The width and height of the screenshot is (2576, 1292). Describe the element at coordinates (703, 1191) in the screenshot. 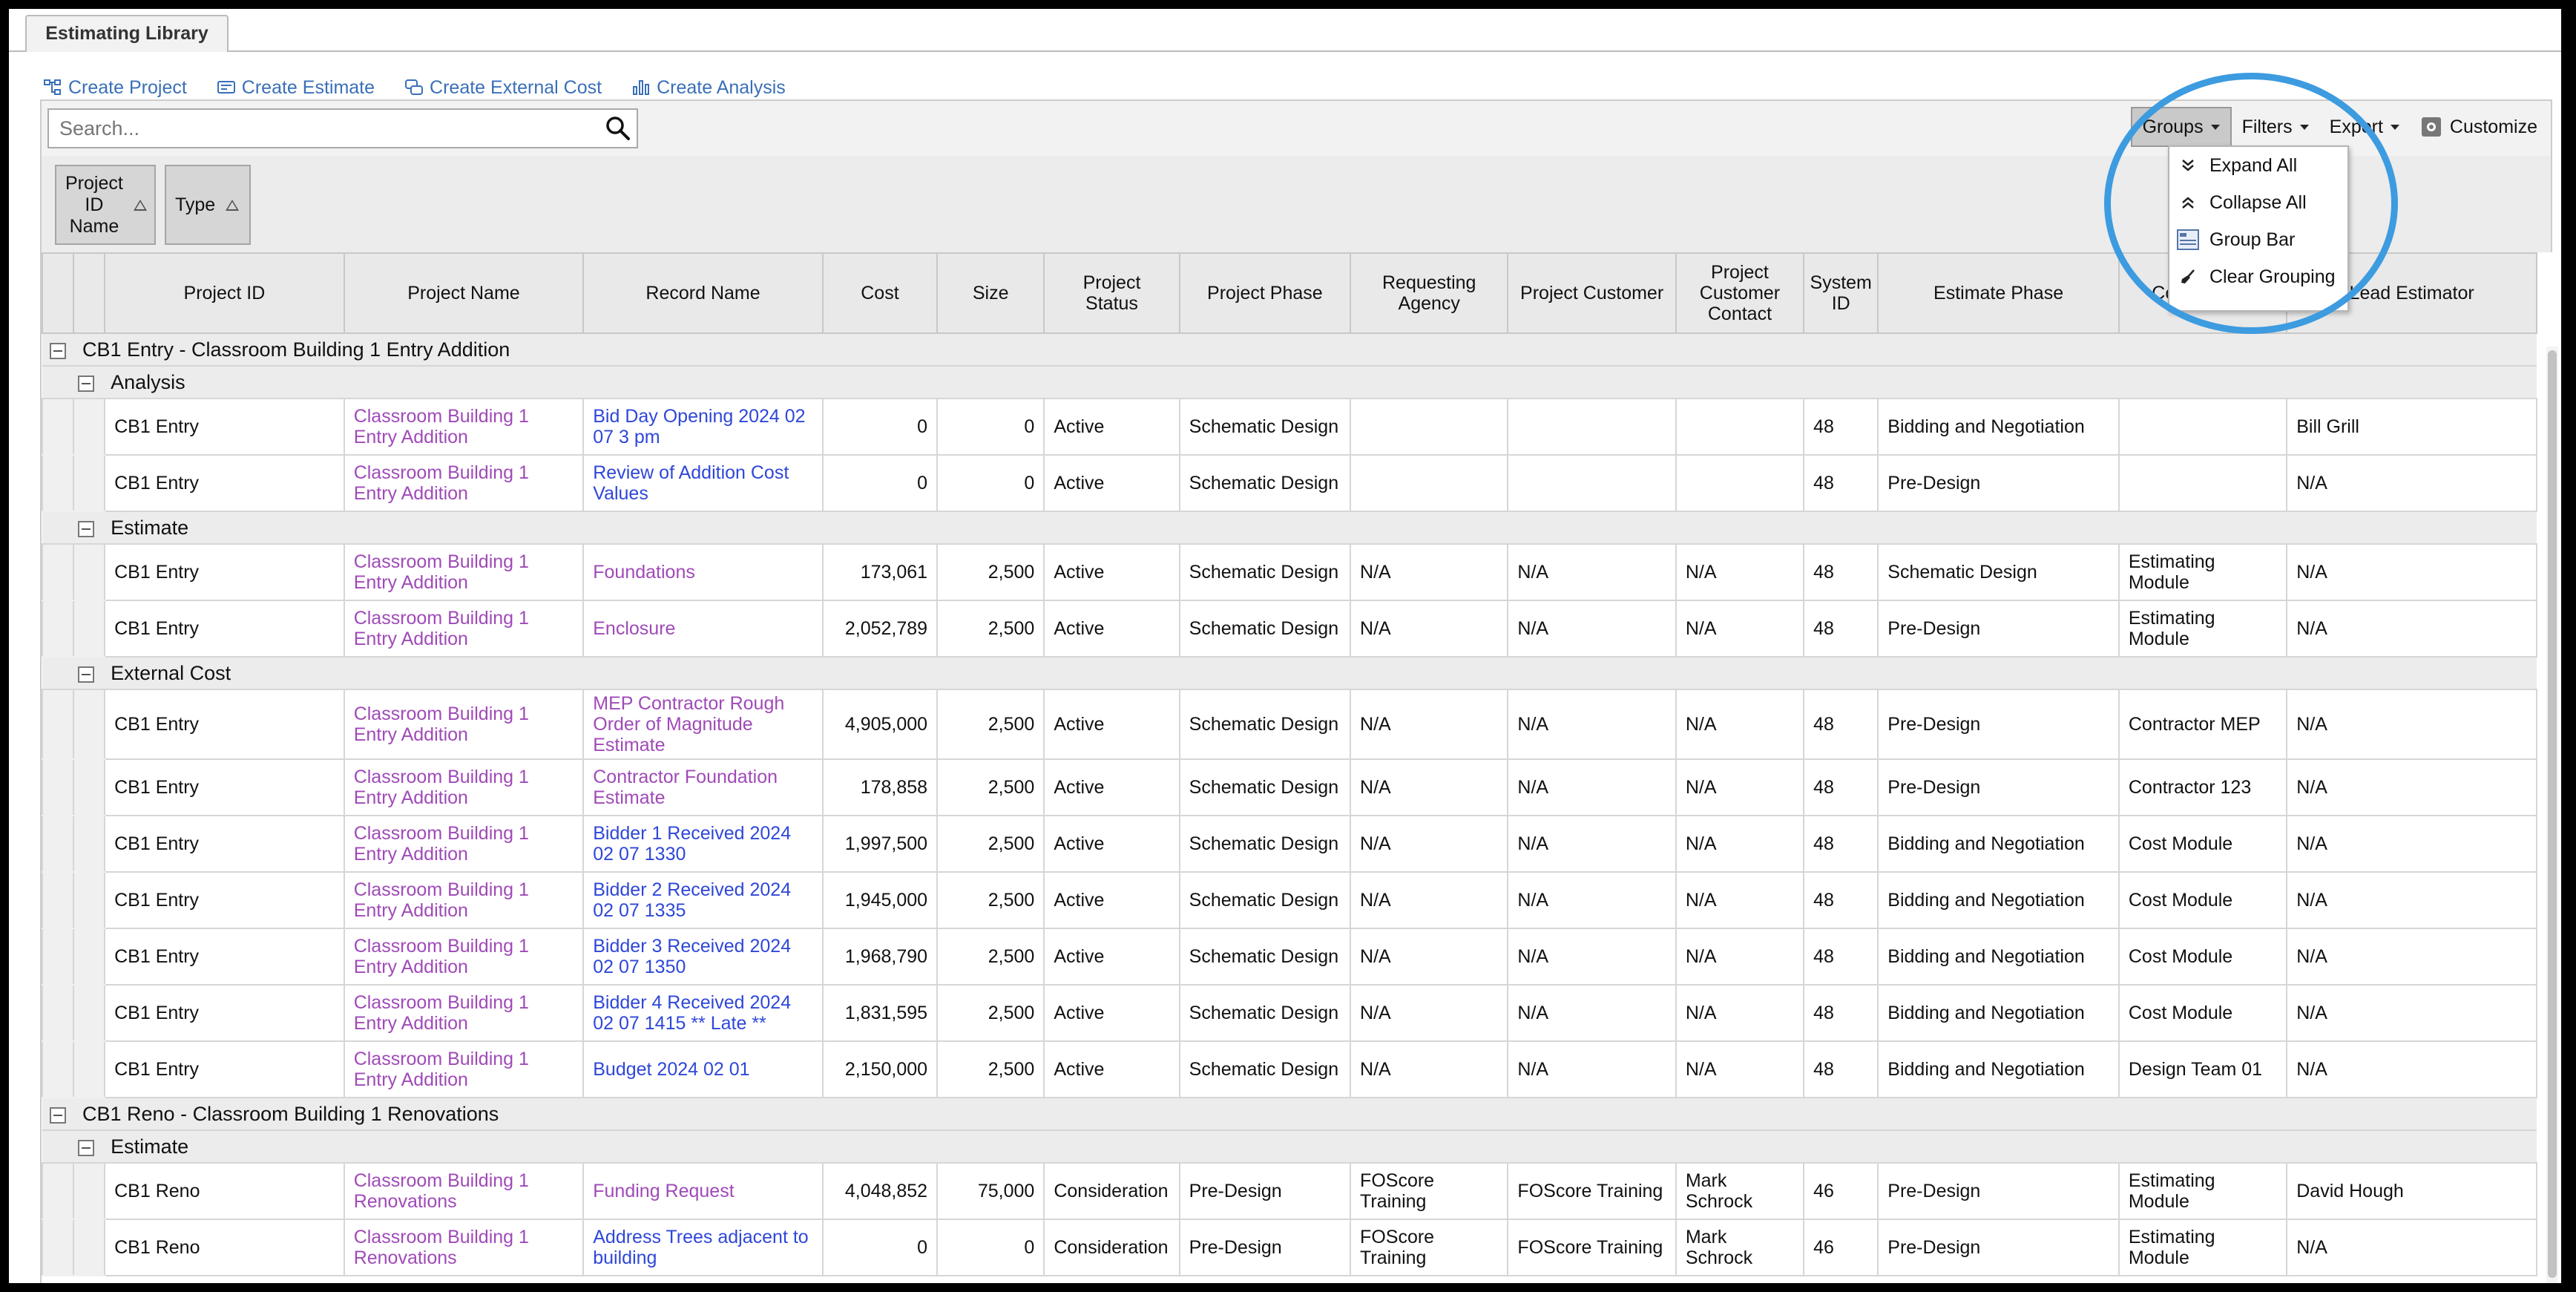

I see `record-name-link: Funding Request` at that location.